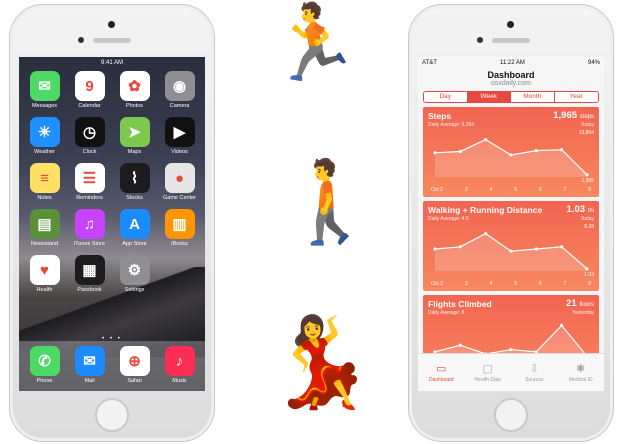  What do you see at coordinates (534, 369) in the screenshot?
I see `sources-icon: ⇩` at bounding box center [534, 369].